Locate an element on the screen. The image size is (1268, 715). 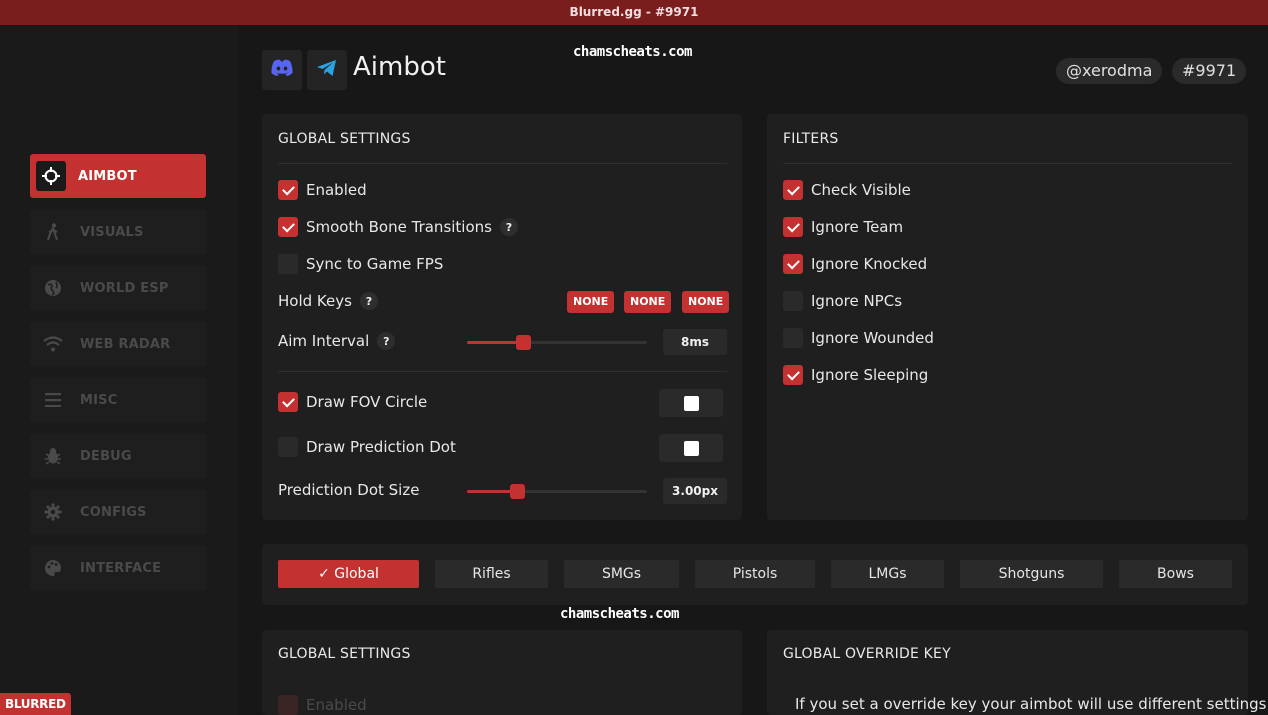
prediction-size-slider is located at coordinates (557, 491).